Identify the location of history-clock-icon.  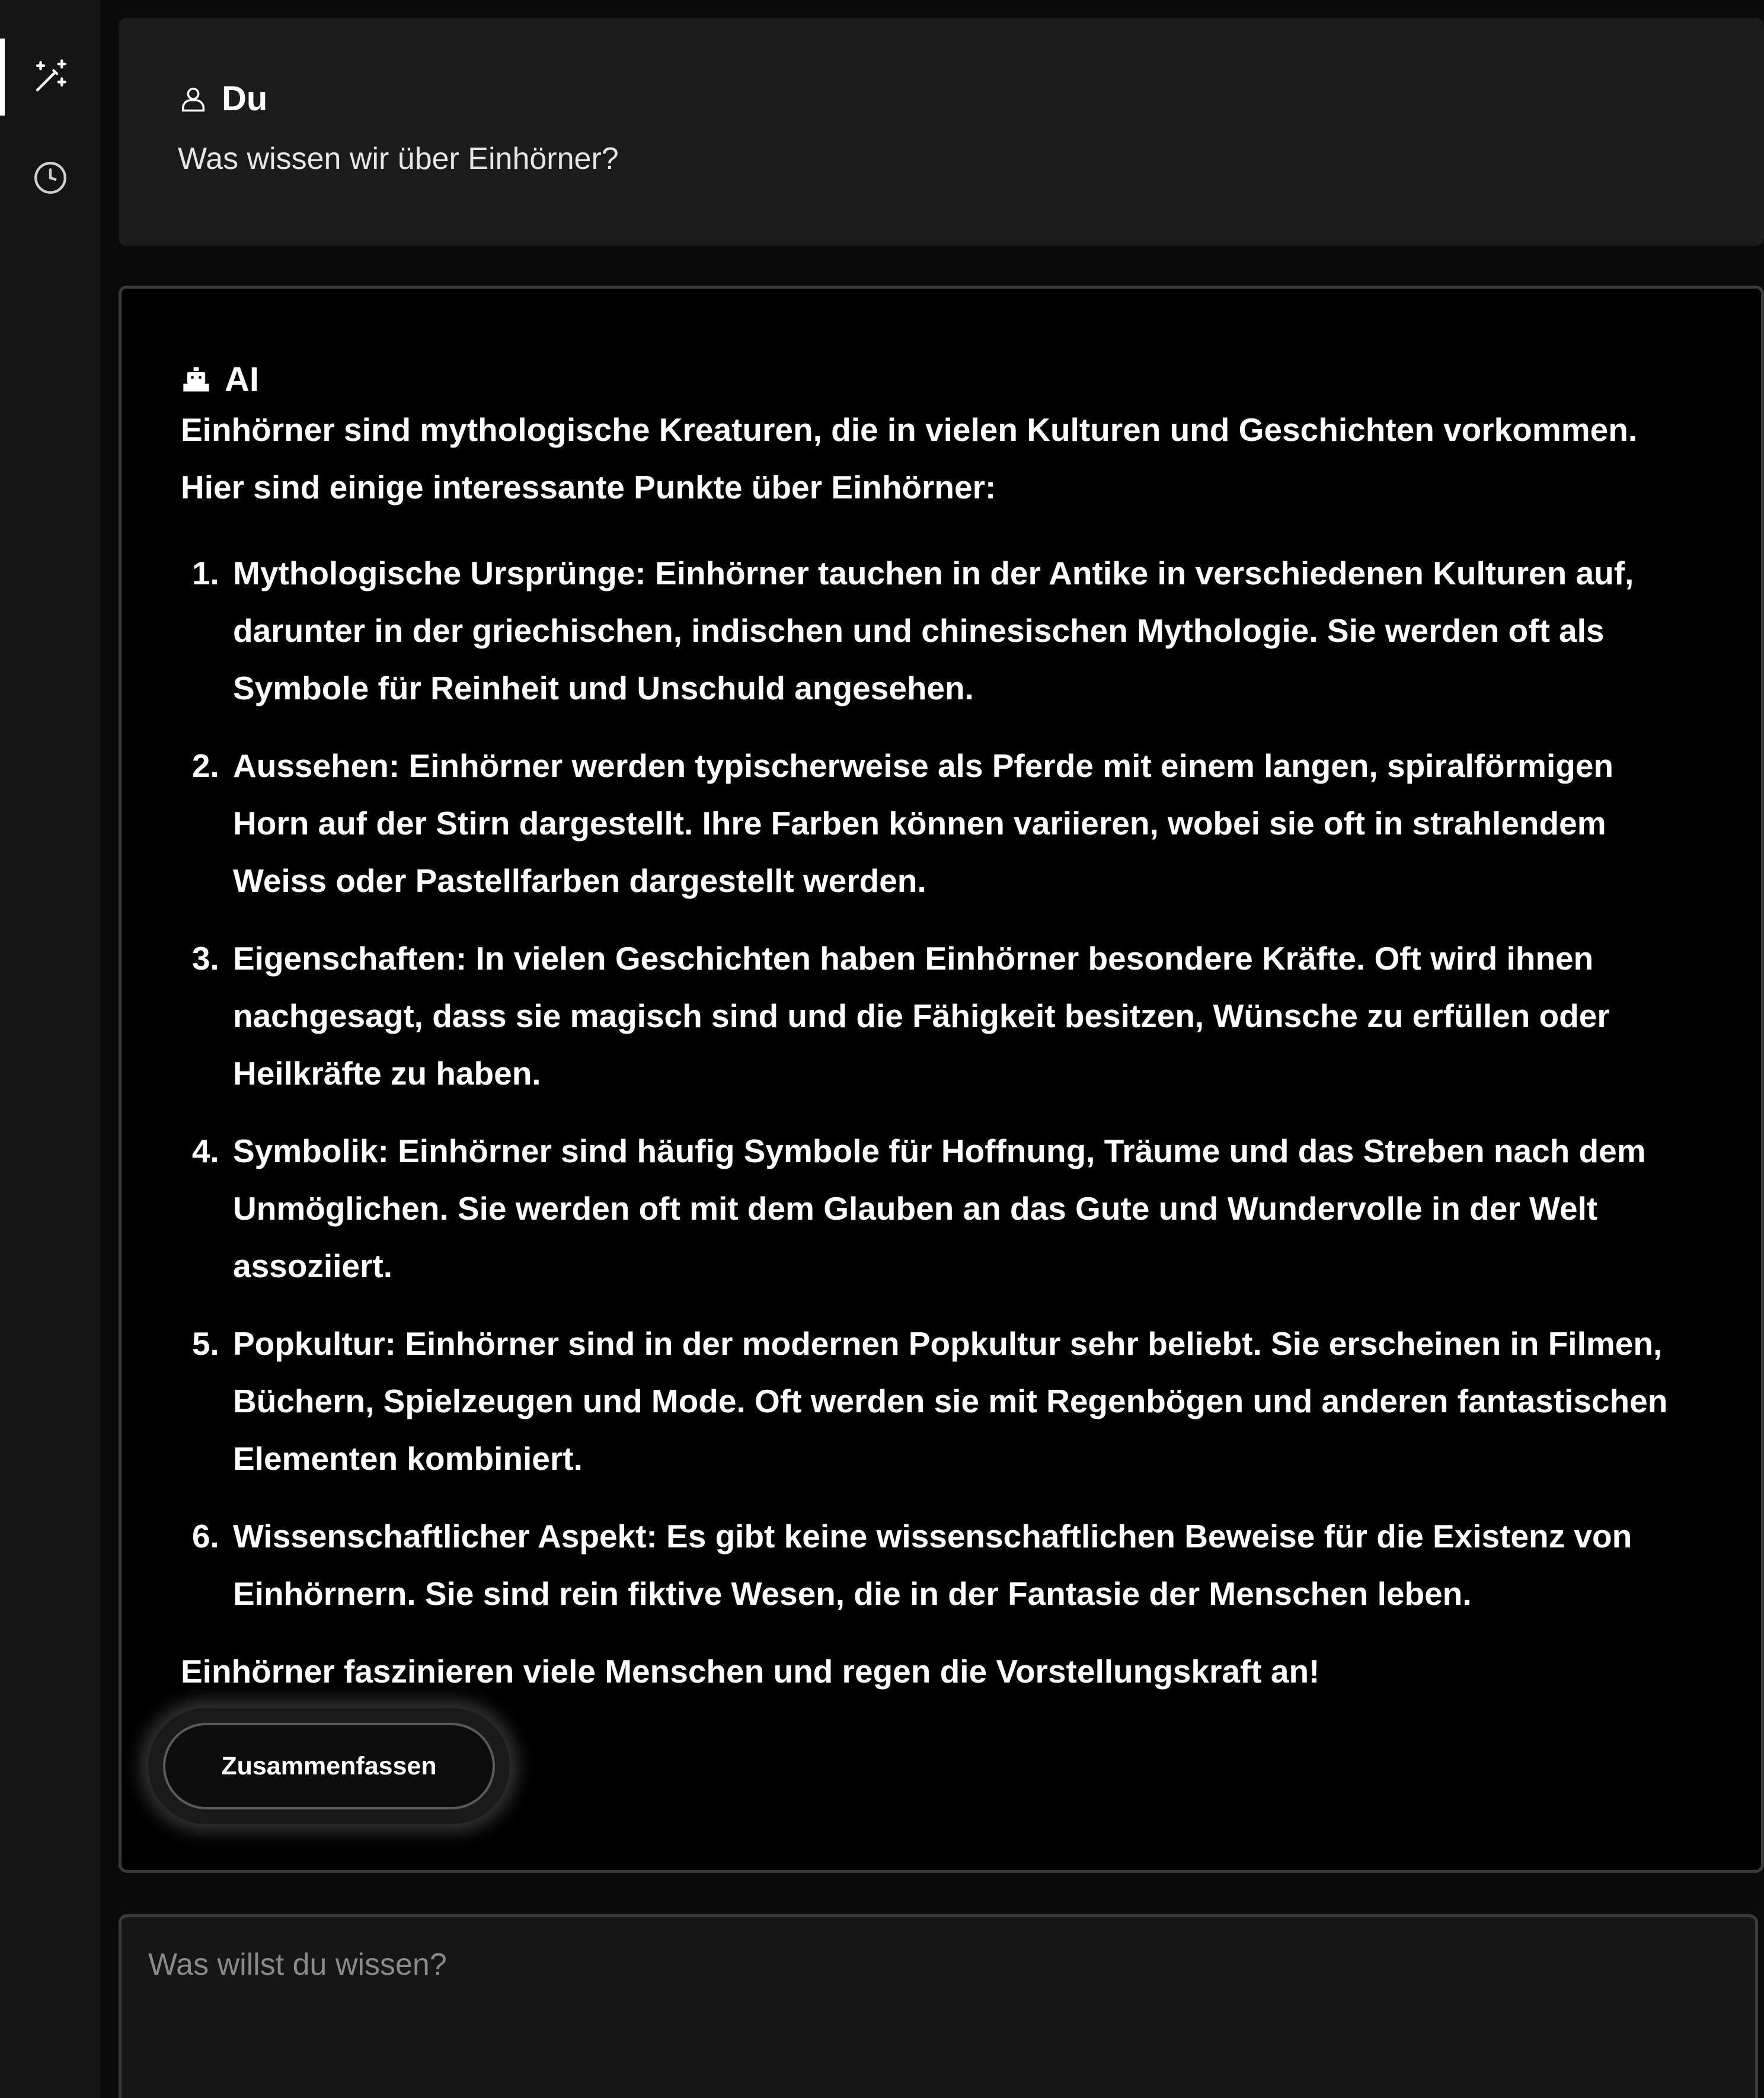
(50, 178).